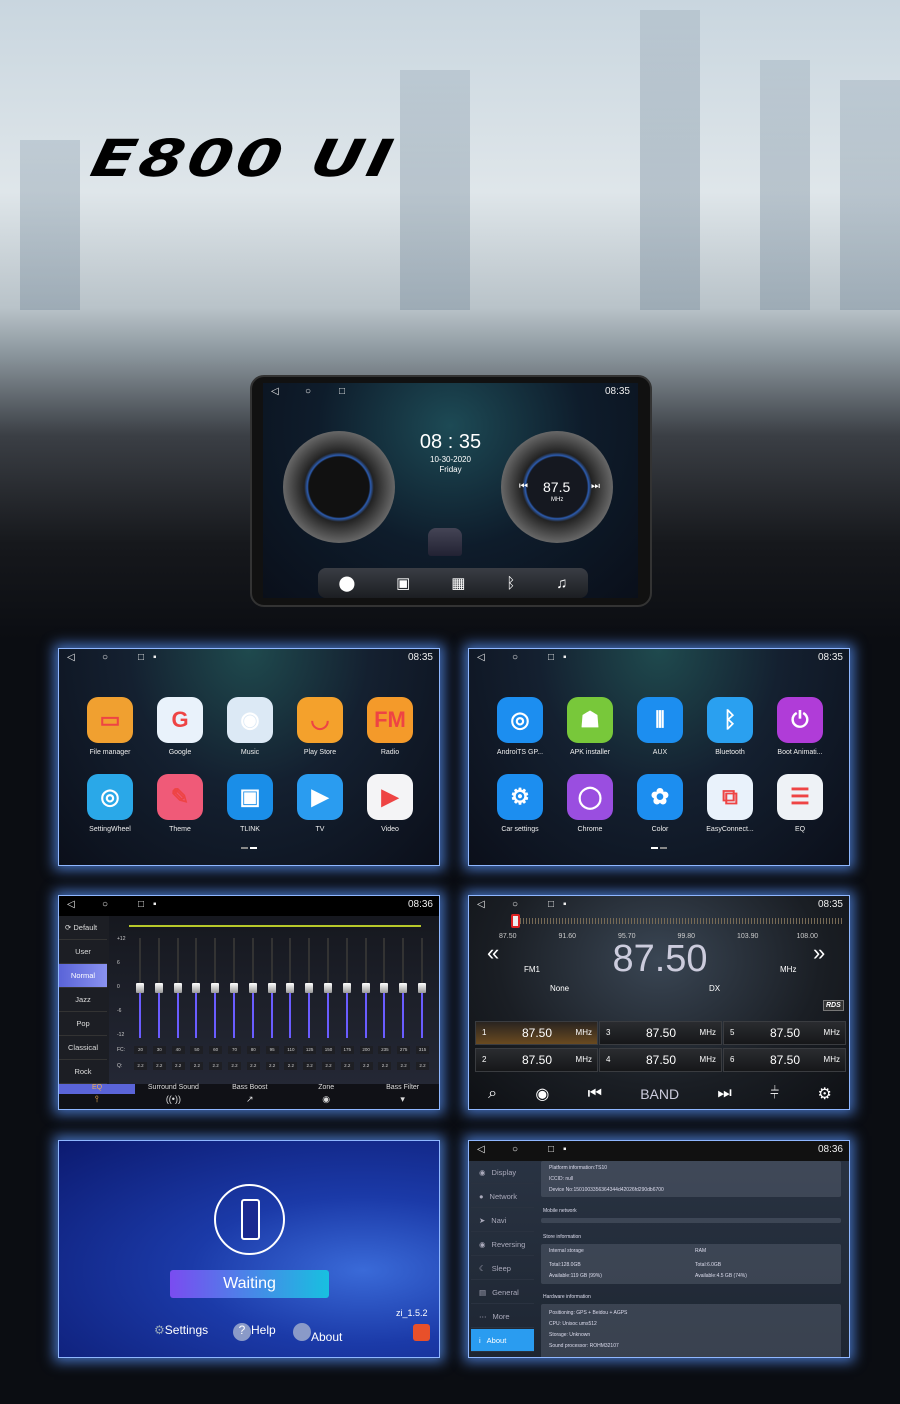  I want to click on fc-value: 70, so click(234, 1050).